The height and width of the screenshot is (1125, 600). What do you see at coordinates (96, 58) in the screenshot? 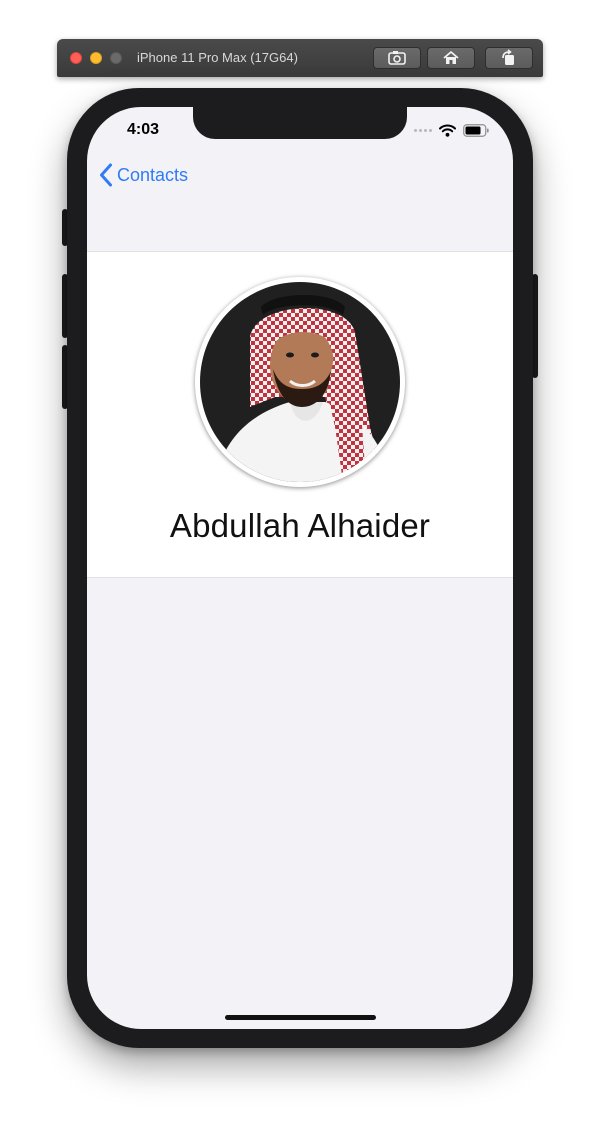
I see `window-minimize-button` at bounding box center [96, 58].